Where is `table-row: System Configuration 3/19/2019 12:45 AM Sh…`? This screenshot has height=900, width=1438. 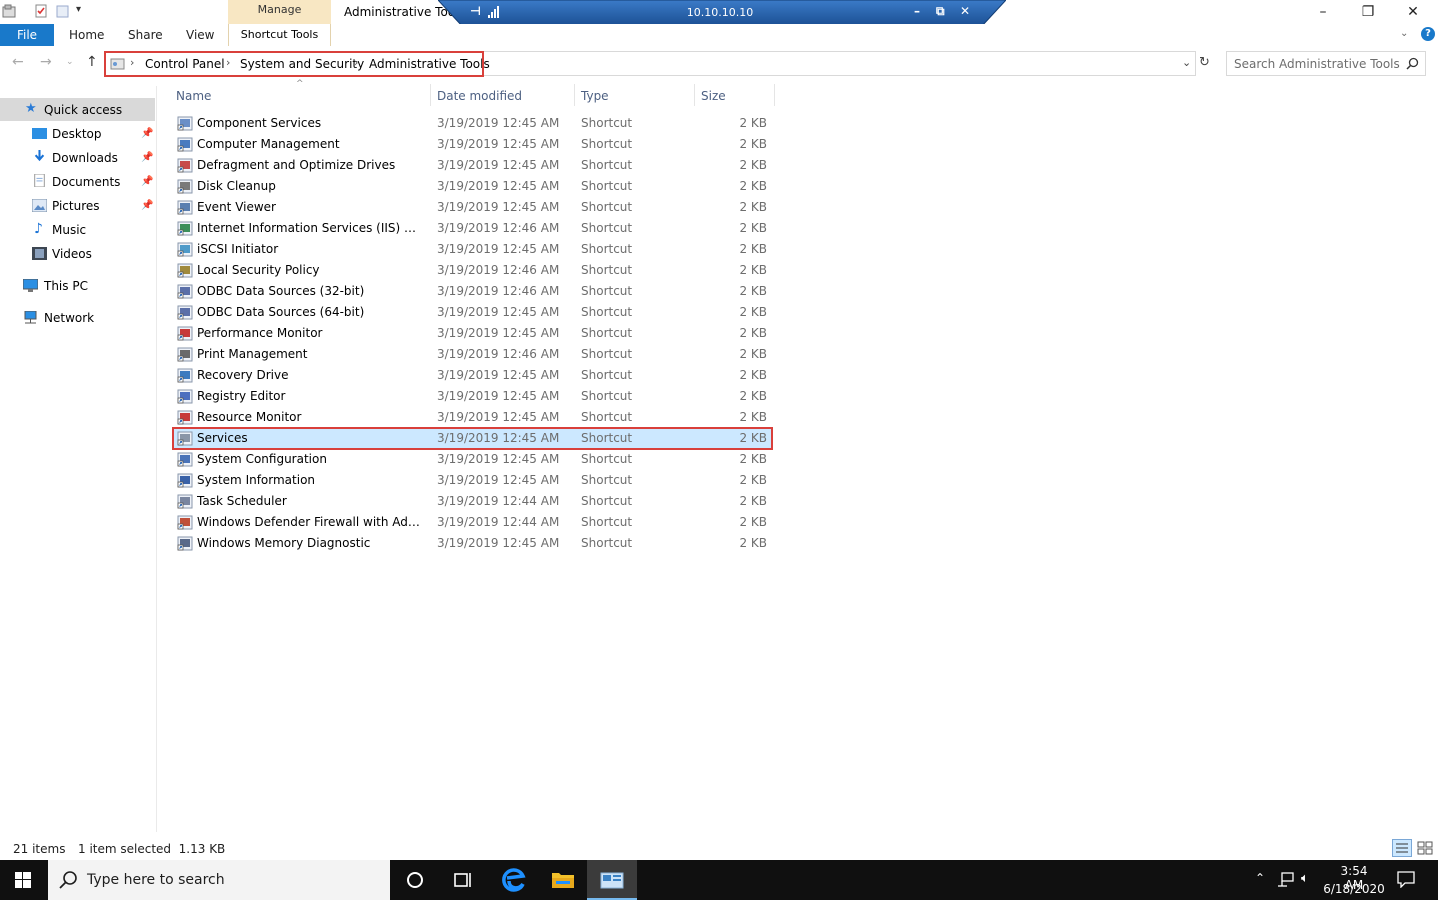
table-row: System Configuration 3/19/2019 12:45 AM Sh… is located at coordinates (473, 459).